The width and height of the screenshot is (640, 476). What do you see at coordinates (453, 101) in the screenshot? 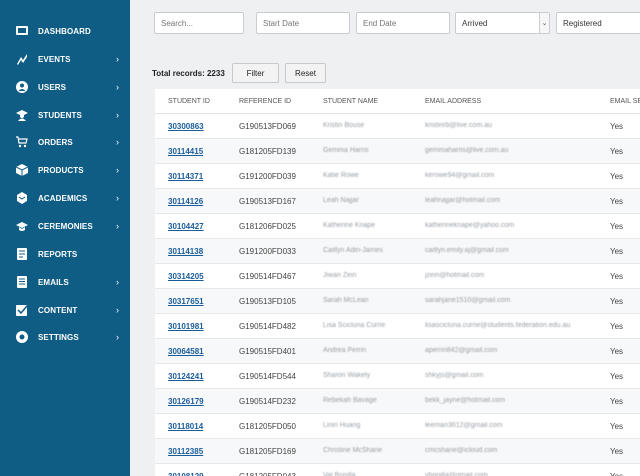
I see `header-email-address: EMAIL ADDRESS` at bounding box center [453, 101].